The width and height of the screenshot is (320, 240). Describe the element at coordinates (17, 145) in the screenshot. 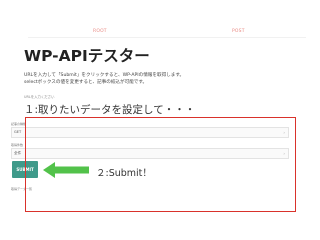

I see `field-label-count: 取得件数` at that location.